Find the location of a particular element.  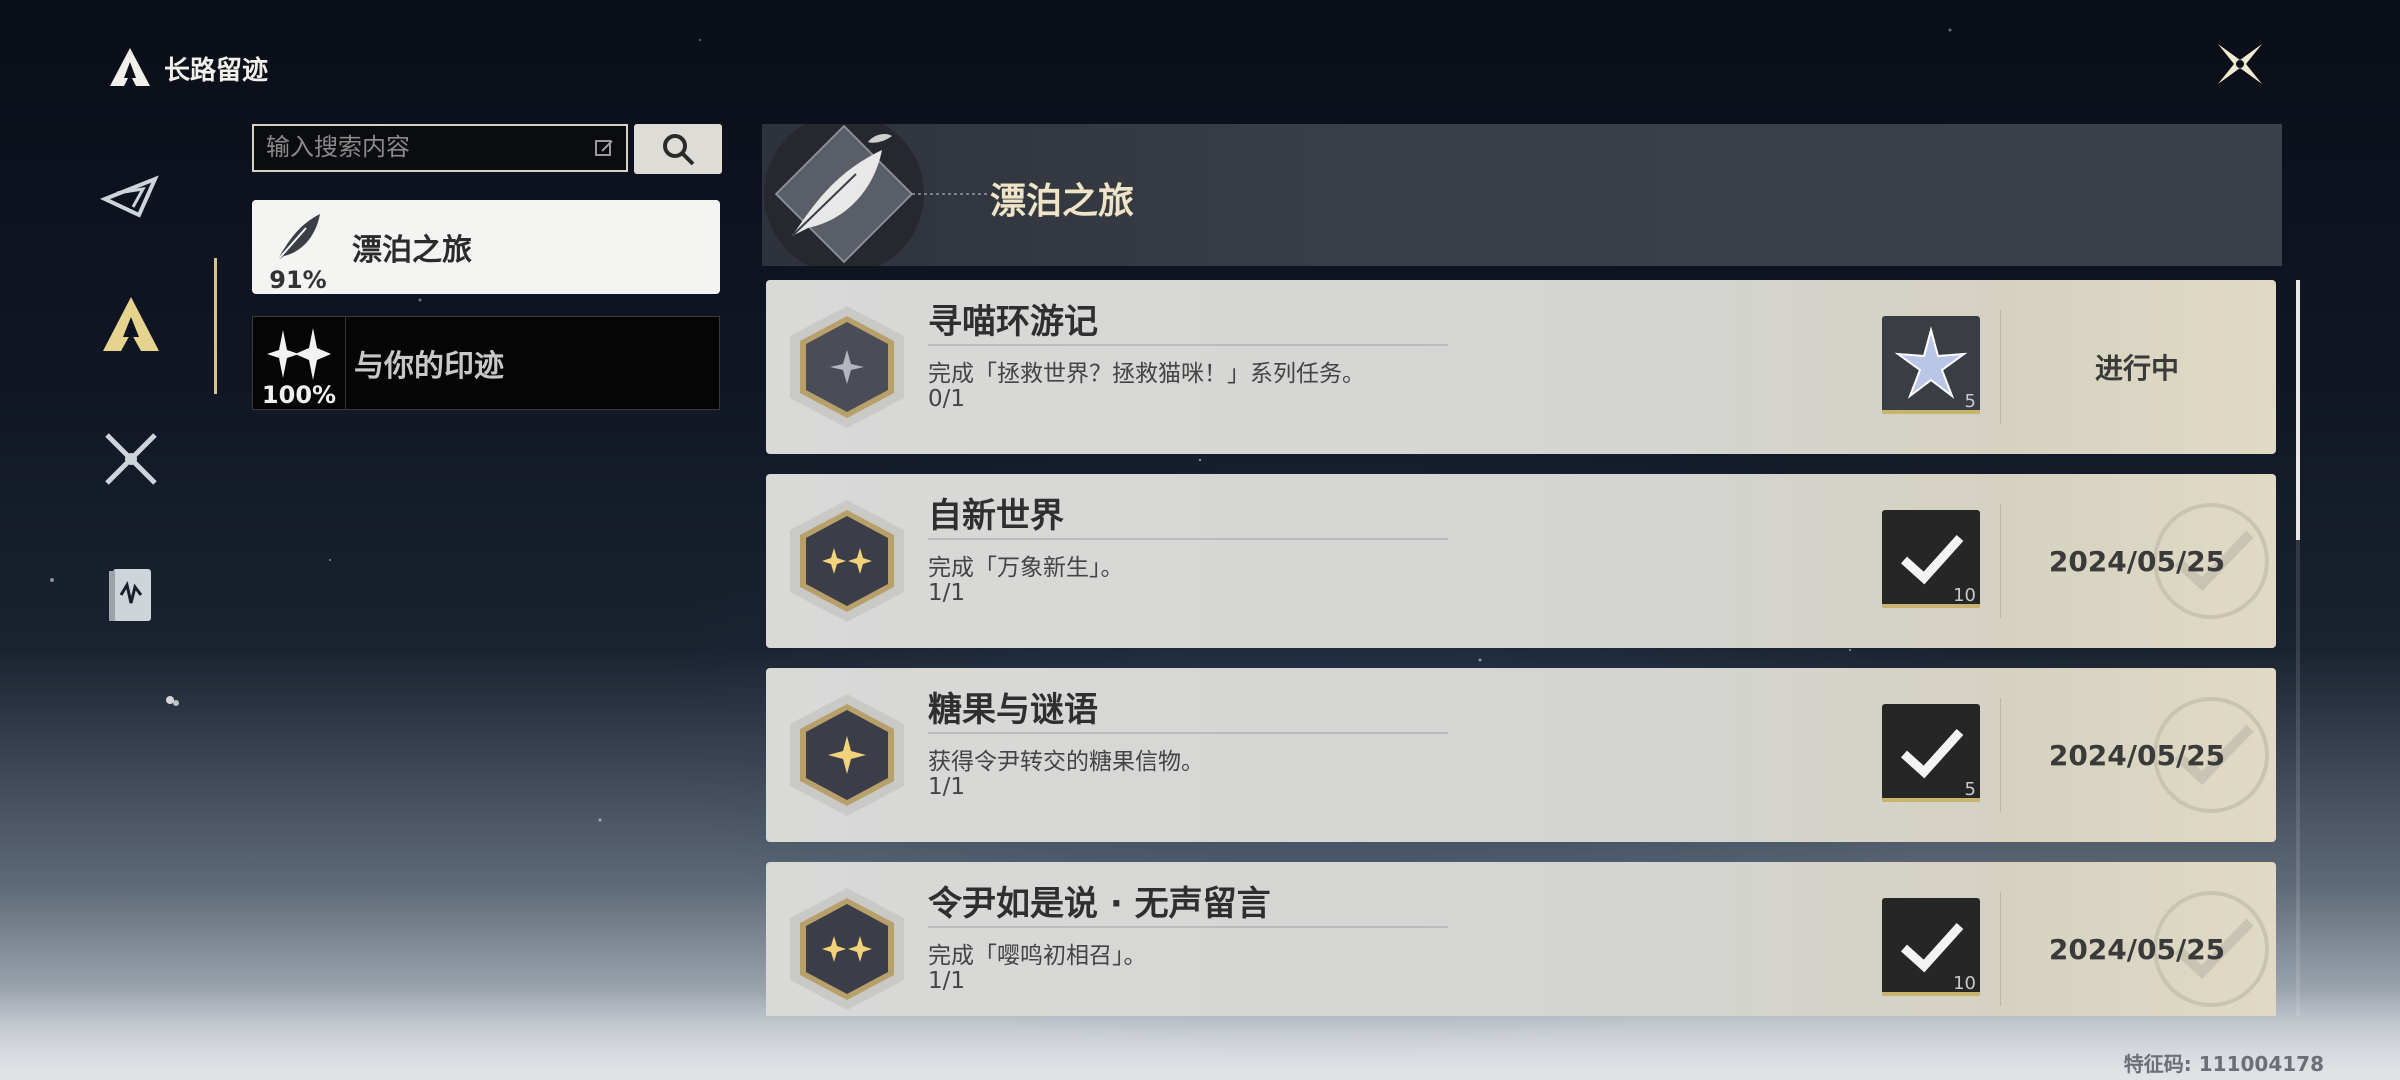

category-icon-cell: 100% is located at coordinates (299, 363).